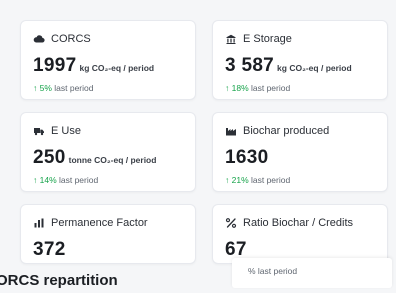 The height and width of the screenshot is (293, 396). I want to click on card-value: 372, so click(49, 249).